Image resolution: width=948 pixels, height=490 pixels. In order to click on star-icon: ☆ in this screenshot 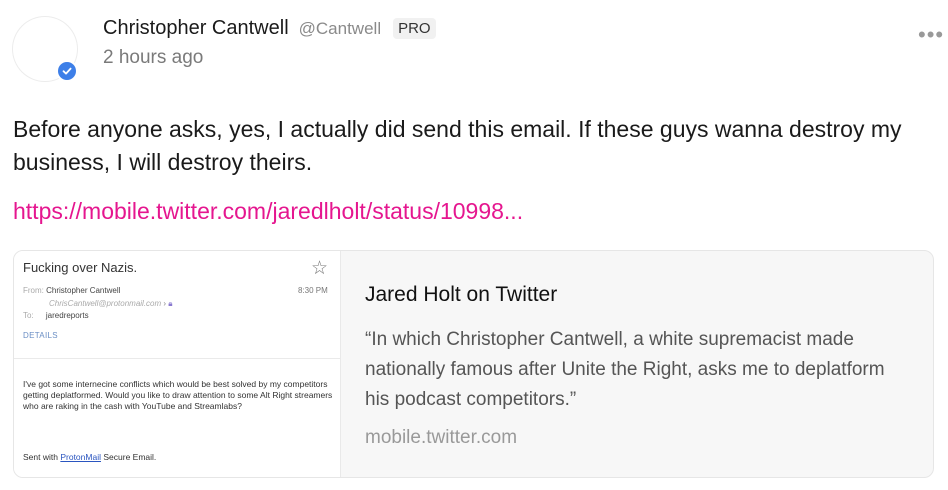, I will do `click(320, 268)`.